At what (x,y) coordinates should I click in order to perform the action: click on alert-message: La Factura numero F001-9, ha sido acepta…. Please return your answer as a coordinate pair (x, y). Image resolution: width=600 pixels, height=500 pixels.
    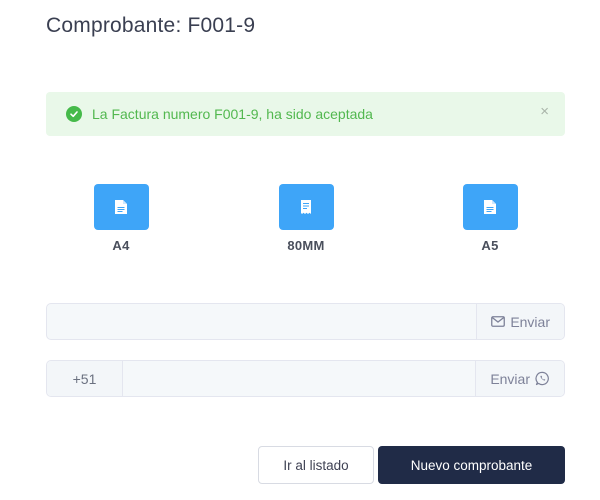
    Looking at the image, I should click on (232, 114).